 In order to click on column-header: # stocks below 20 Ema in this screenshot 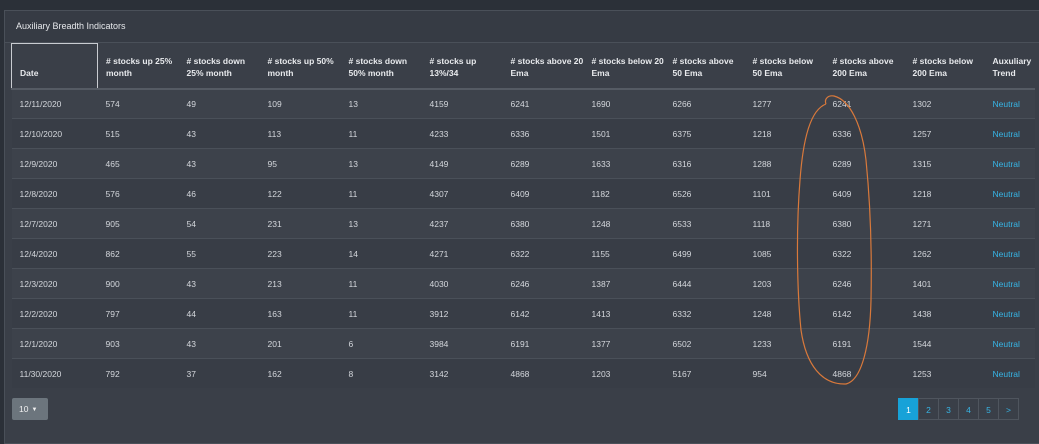, I will do `click(624, 66)`.